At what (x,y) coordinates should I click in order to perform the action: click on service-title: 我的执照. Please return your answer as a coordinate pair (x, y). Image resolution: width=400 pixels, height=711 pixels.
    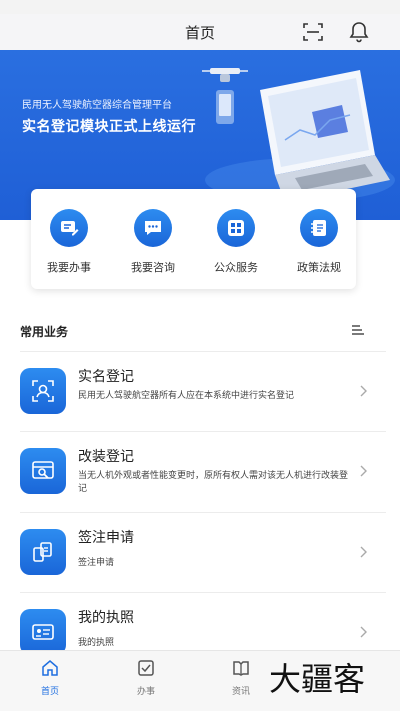
    Looking at the image, I should click on (106, 618).